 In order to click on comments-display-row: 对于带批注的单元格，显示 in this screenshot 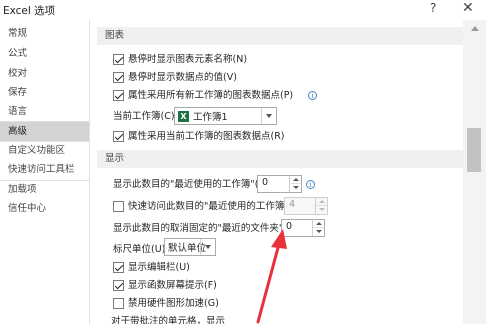, I will do `click(211, 319)`.